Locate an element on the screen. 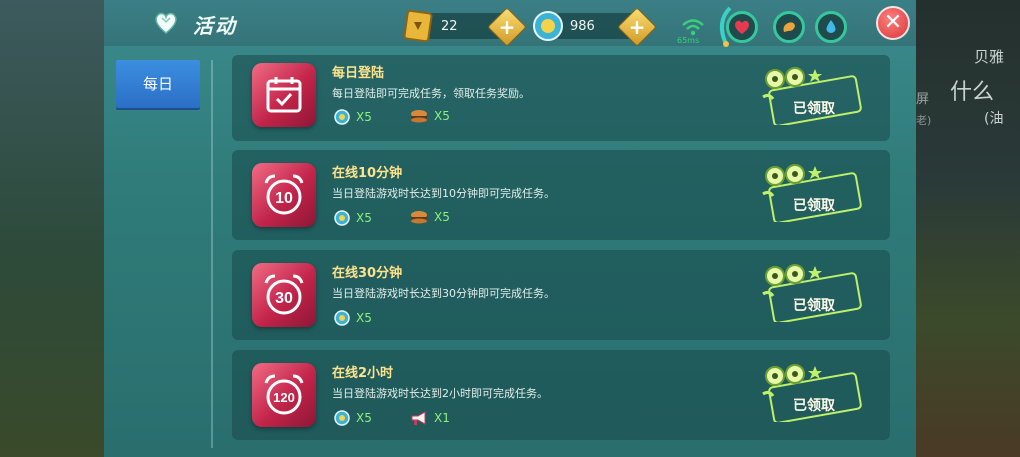 This screenshot has width=1020, height=457. drumstick-icon is located at coordinates (789, 27).